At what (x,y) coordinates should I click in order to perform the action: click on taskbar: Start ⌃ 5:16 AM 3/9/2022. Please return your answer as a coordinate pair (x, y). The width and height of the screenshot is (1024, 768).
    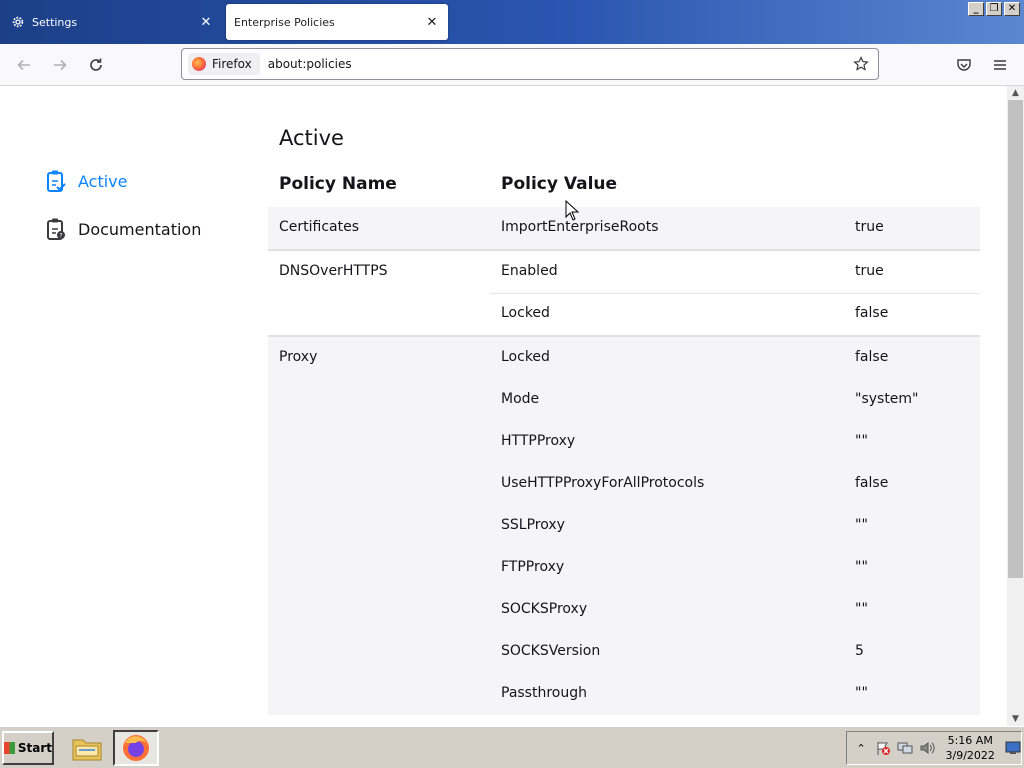
    Looking at the image, I should click on (512, 747).